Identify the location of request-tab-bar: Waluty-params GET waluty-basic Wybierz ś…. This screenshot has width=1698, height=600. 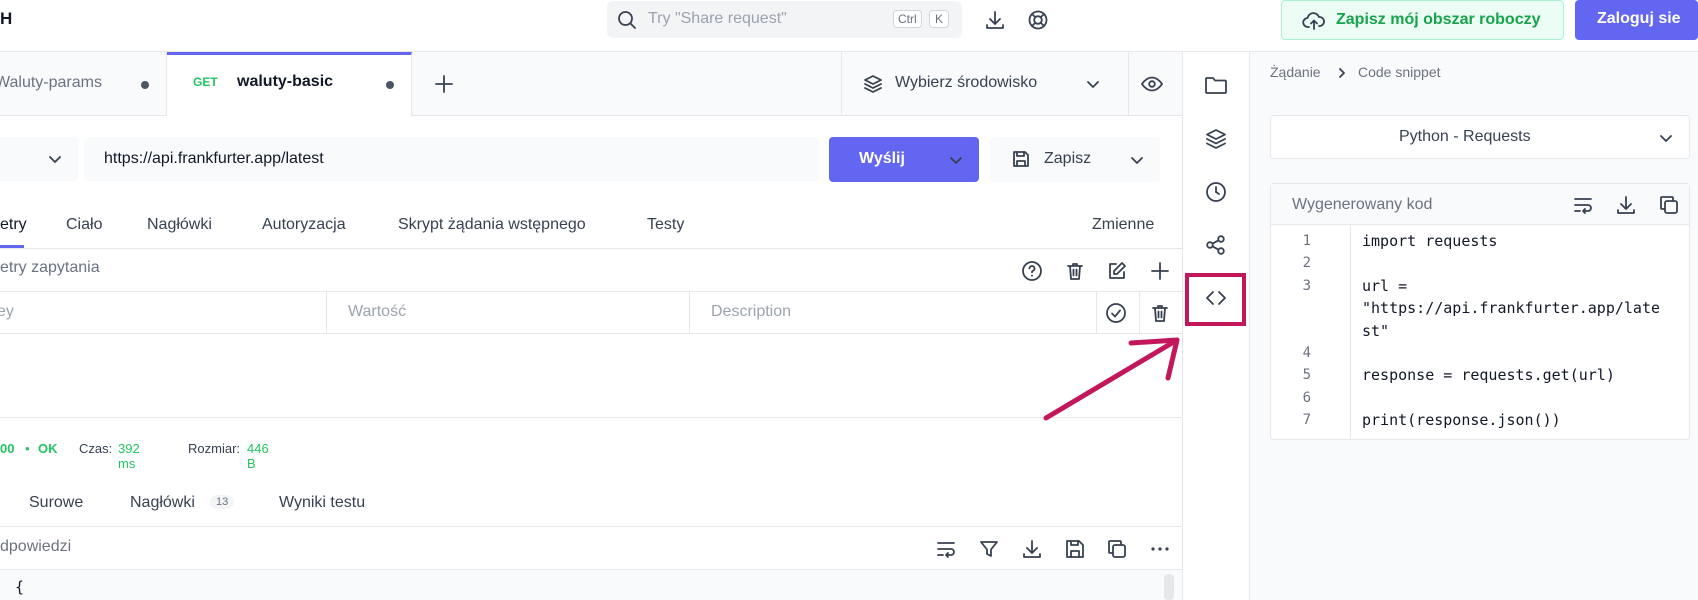
(591, 84).